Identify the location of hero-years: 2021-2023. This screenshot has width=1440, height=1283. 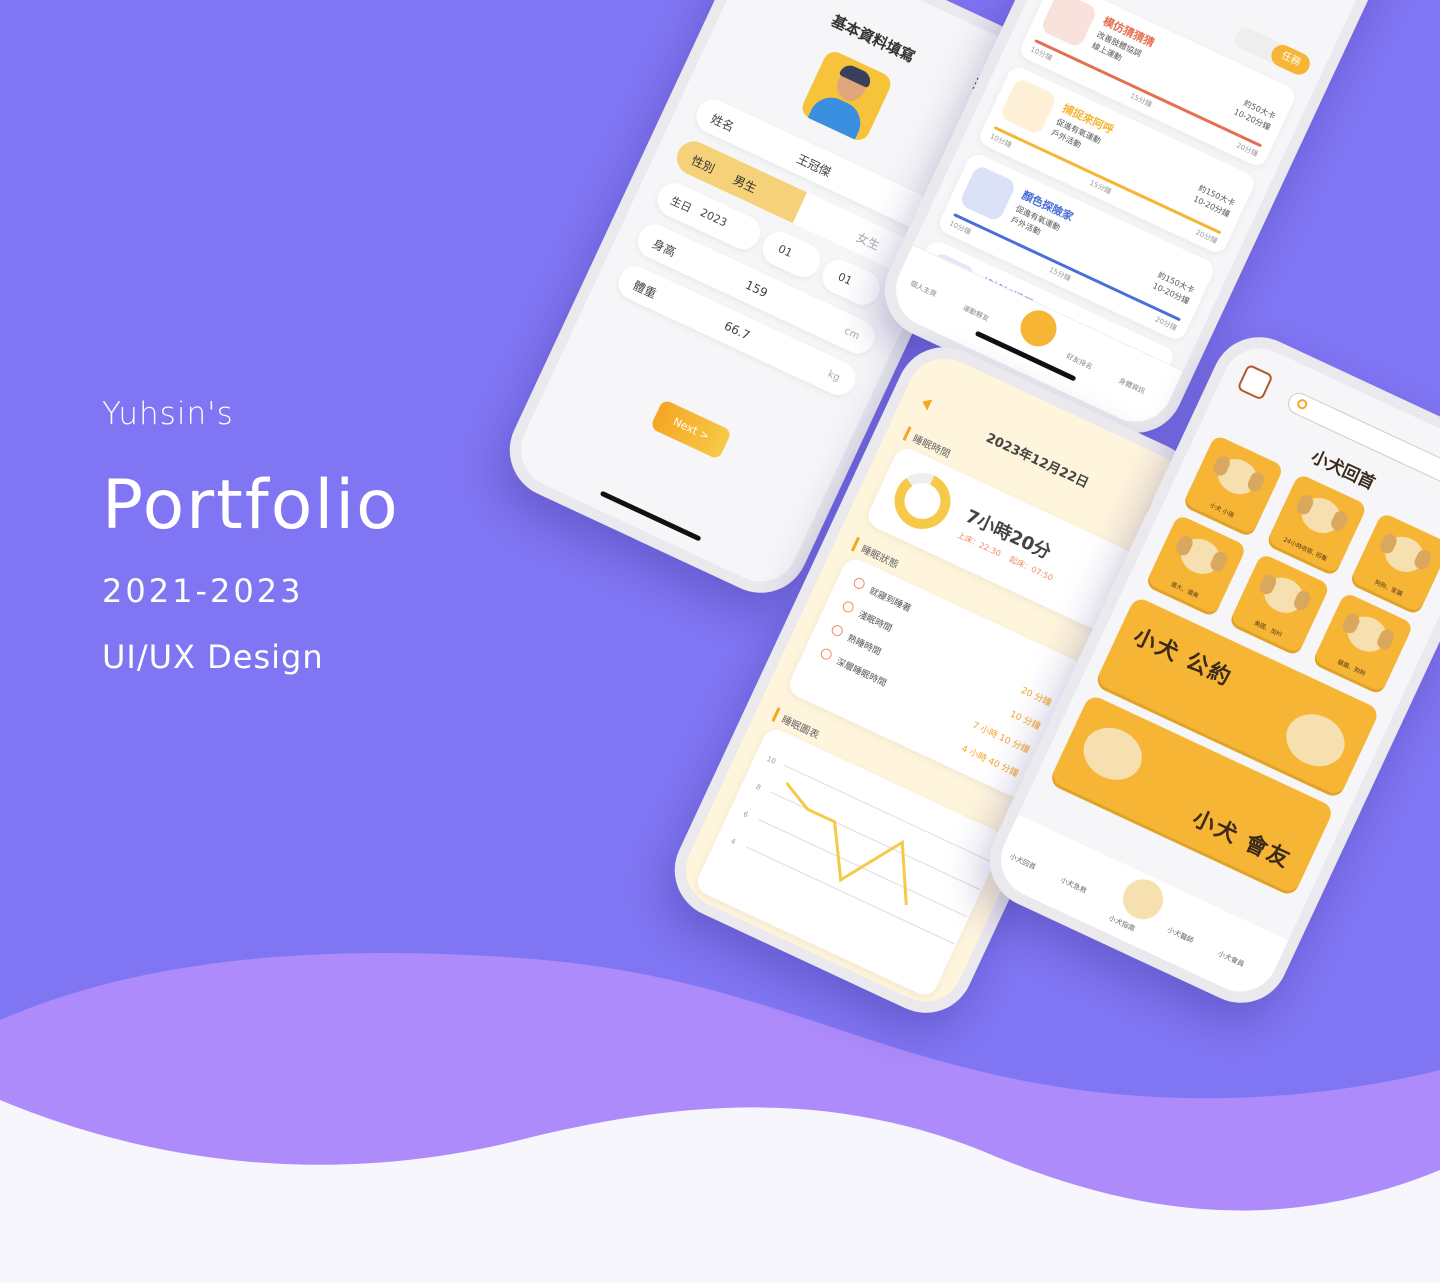
(203, 591).